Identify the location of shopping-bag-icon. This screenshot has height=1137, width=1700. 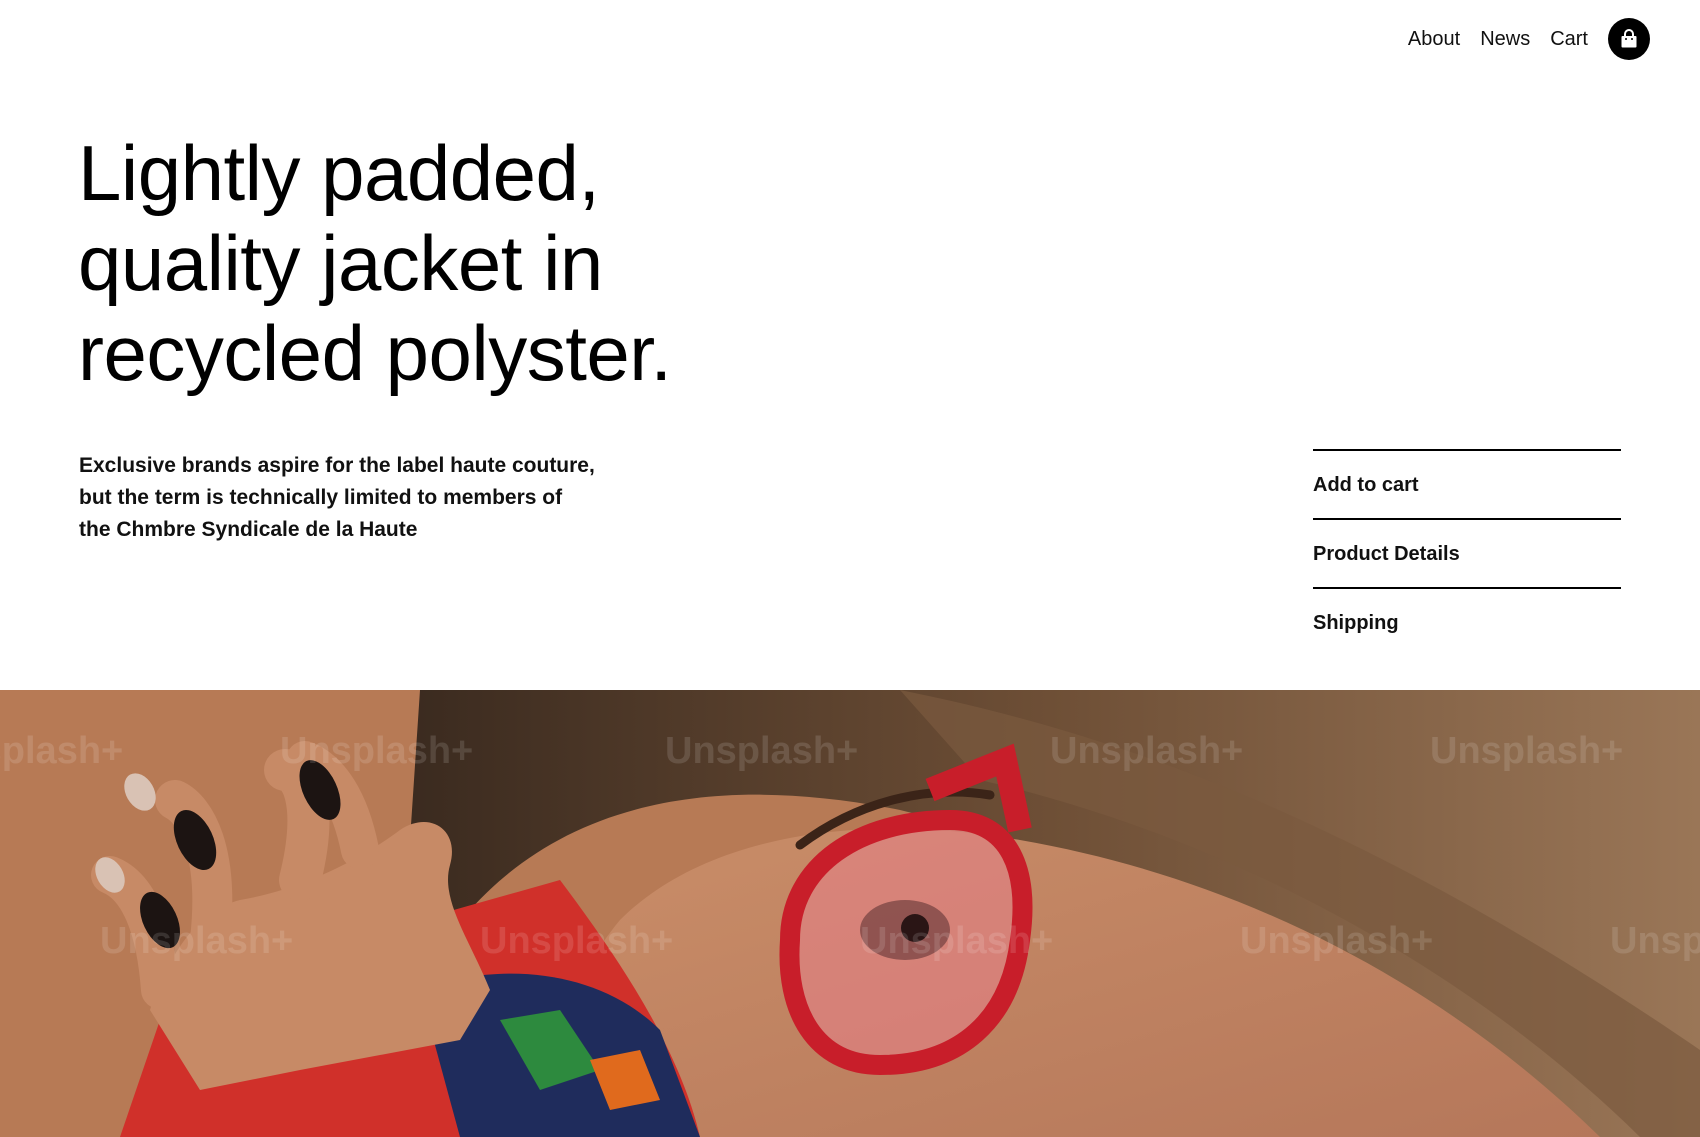
(1629, 38).